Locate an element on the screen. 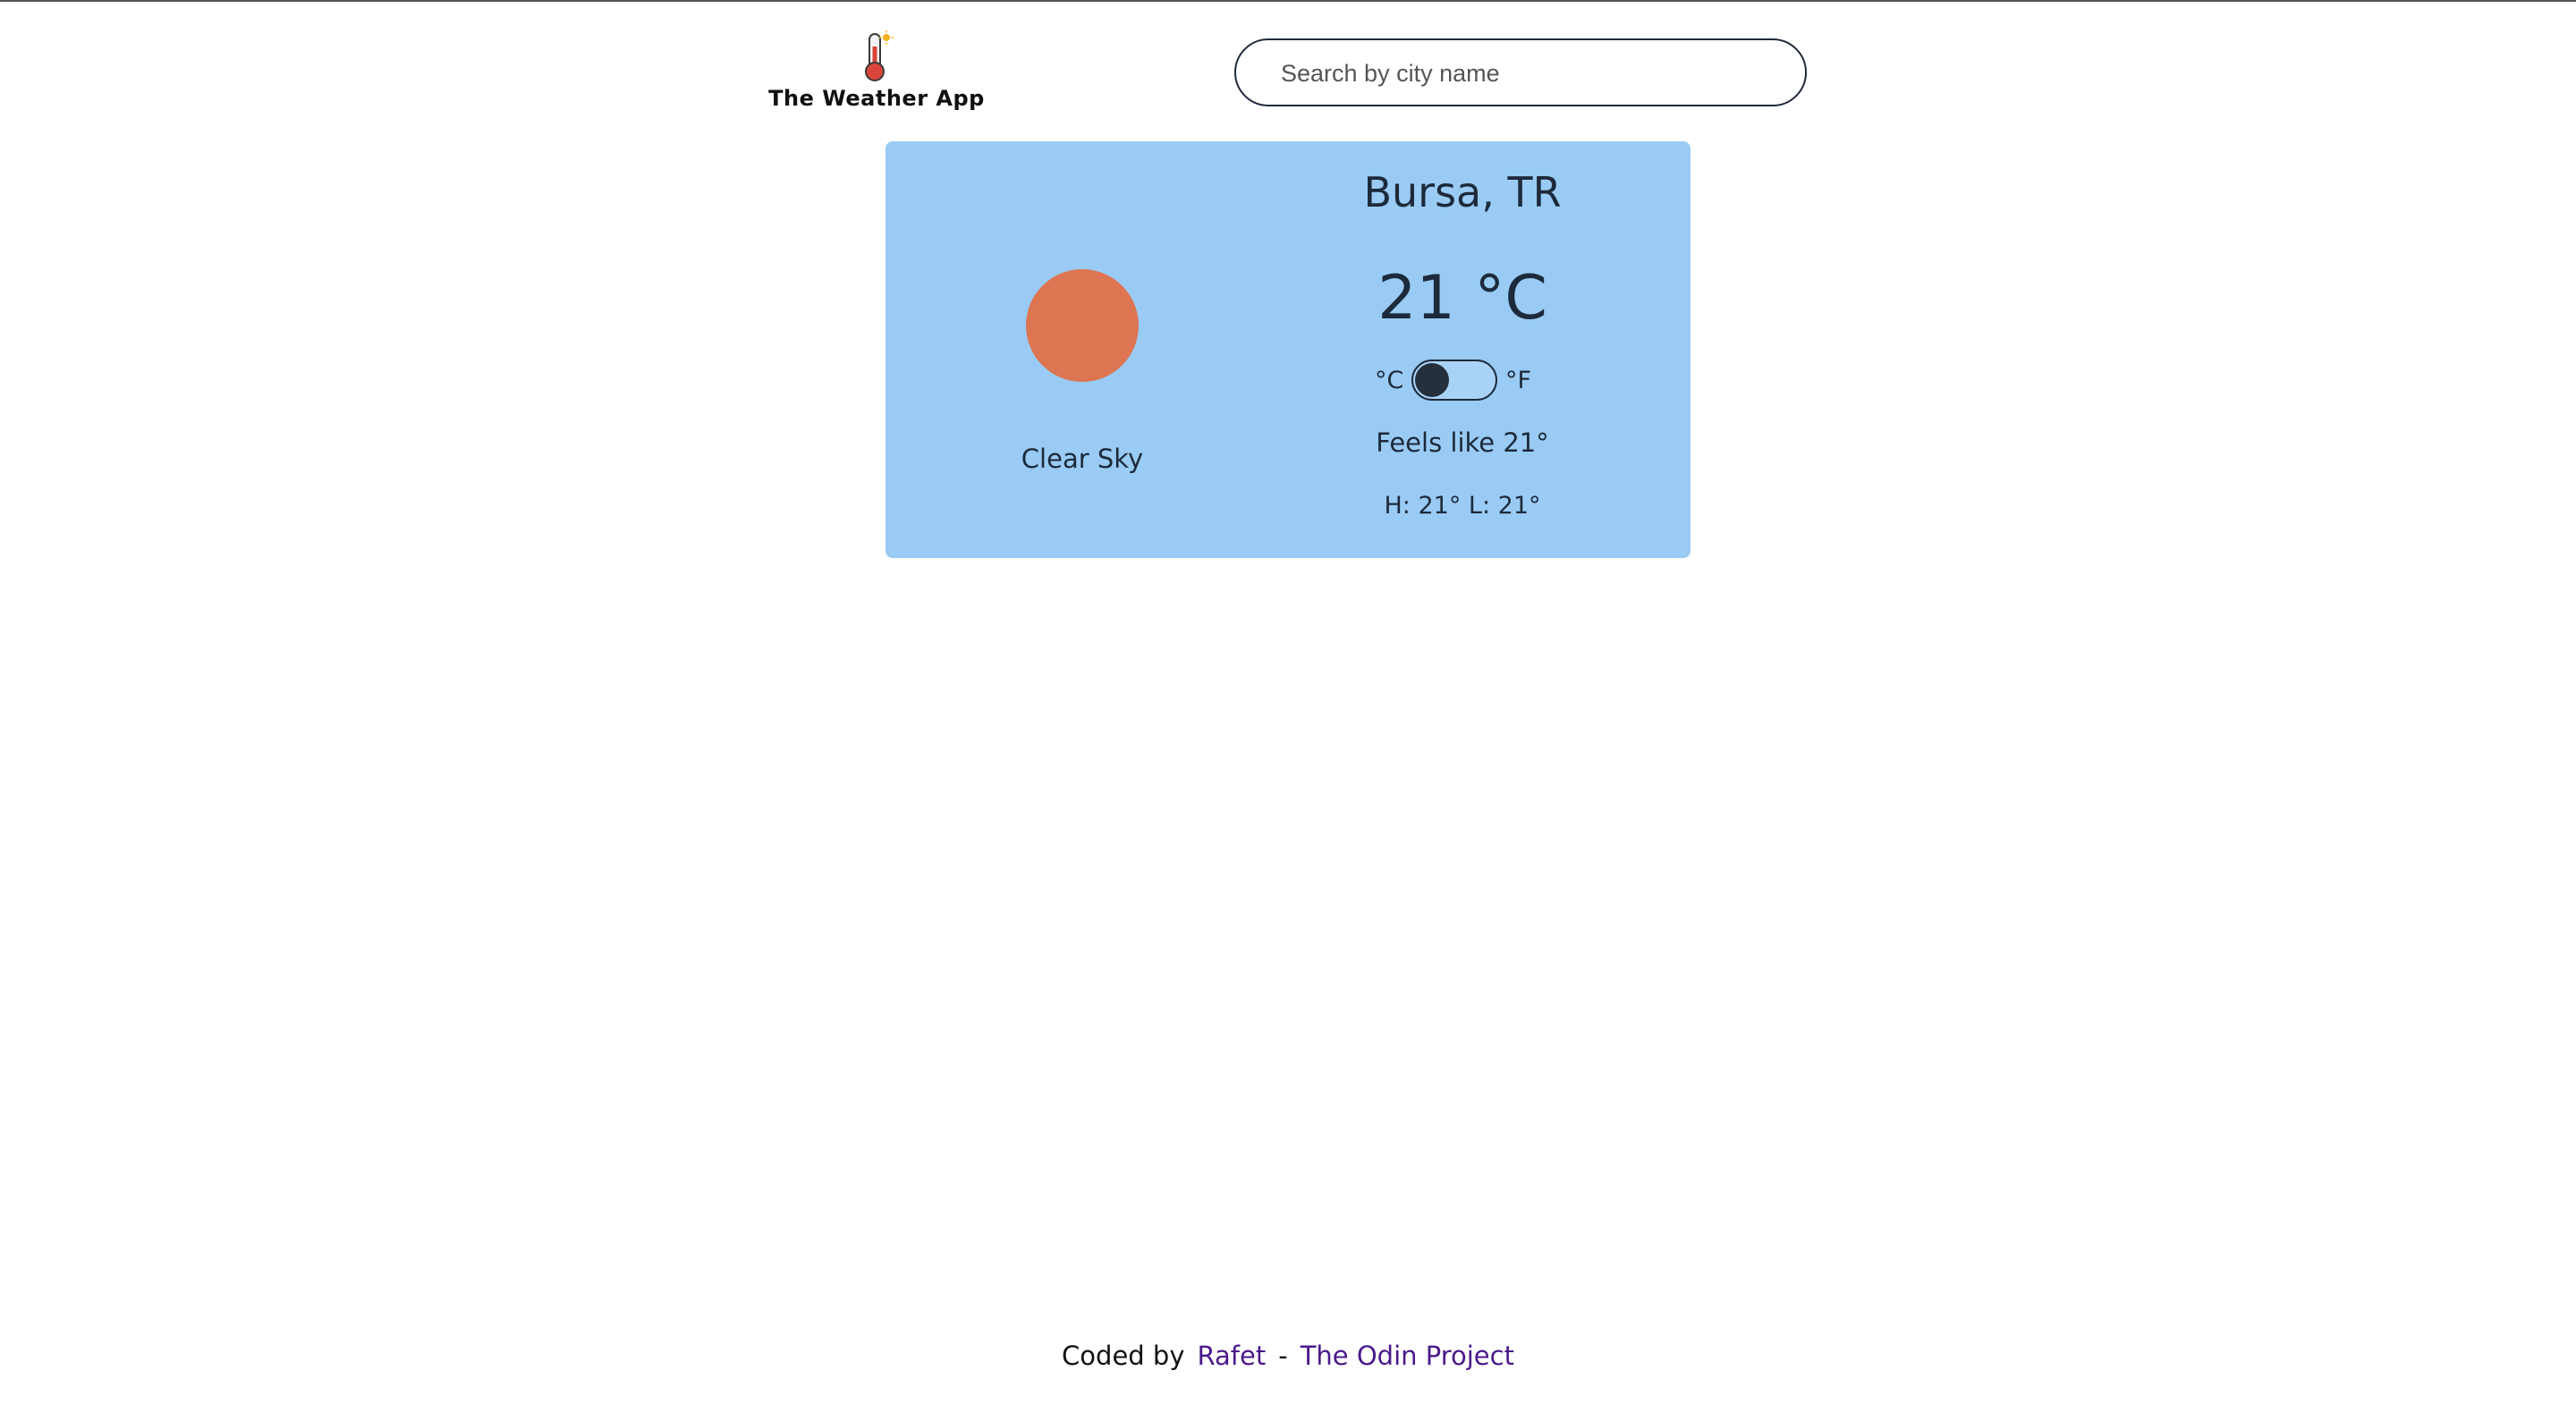  location-name: Bursa, TR is located at coordinates (1462, 192).